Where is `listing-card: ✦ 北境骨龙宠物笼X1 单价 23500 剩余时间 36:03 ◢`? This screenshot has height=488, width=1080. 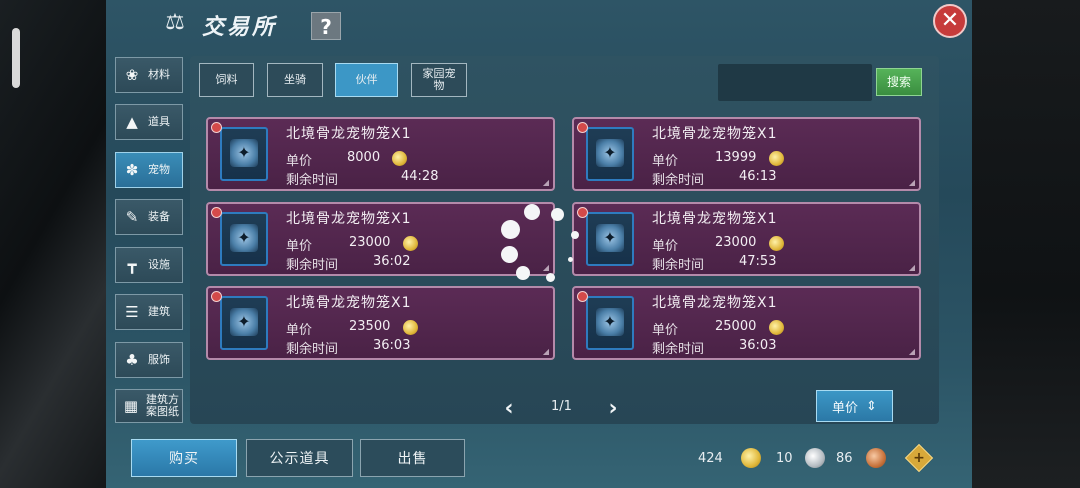
listing-card: ✦ 北境骨龙宠物笼X1 单价 23500 剩余时间 36:03 ◢ is located at coordinates (380, 323).